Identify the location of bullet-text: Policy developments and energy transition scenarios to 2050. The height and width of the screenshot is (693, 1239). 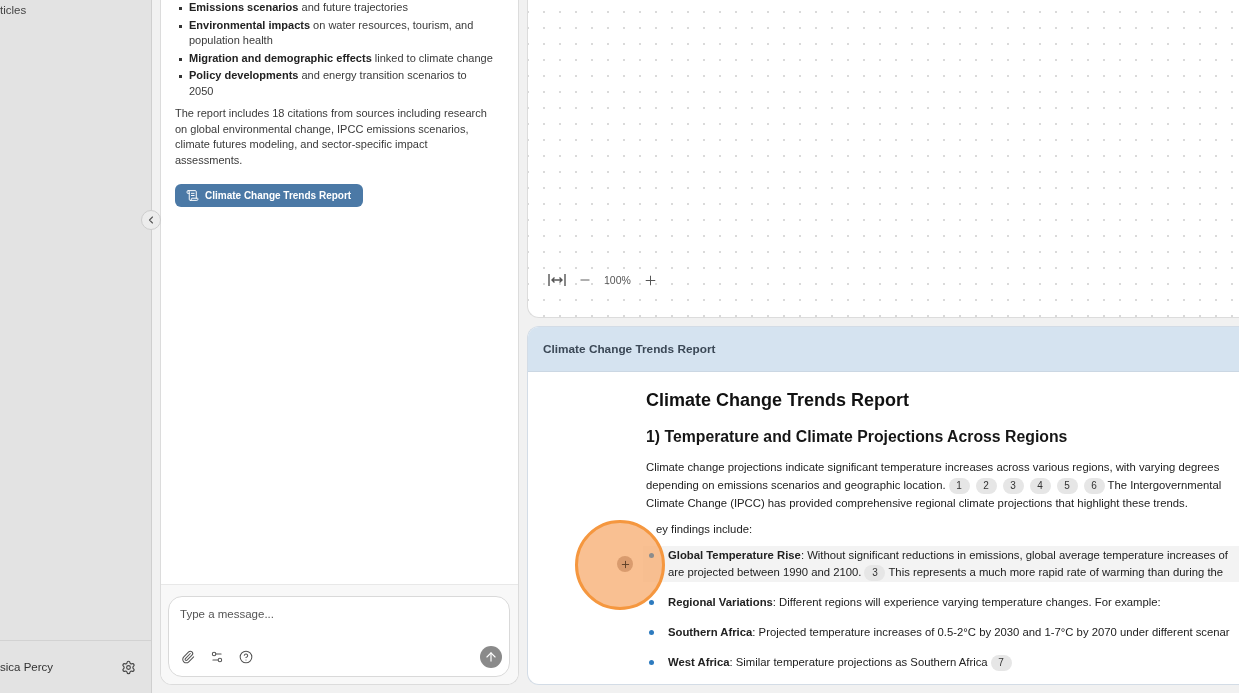
(328, 83).